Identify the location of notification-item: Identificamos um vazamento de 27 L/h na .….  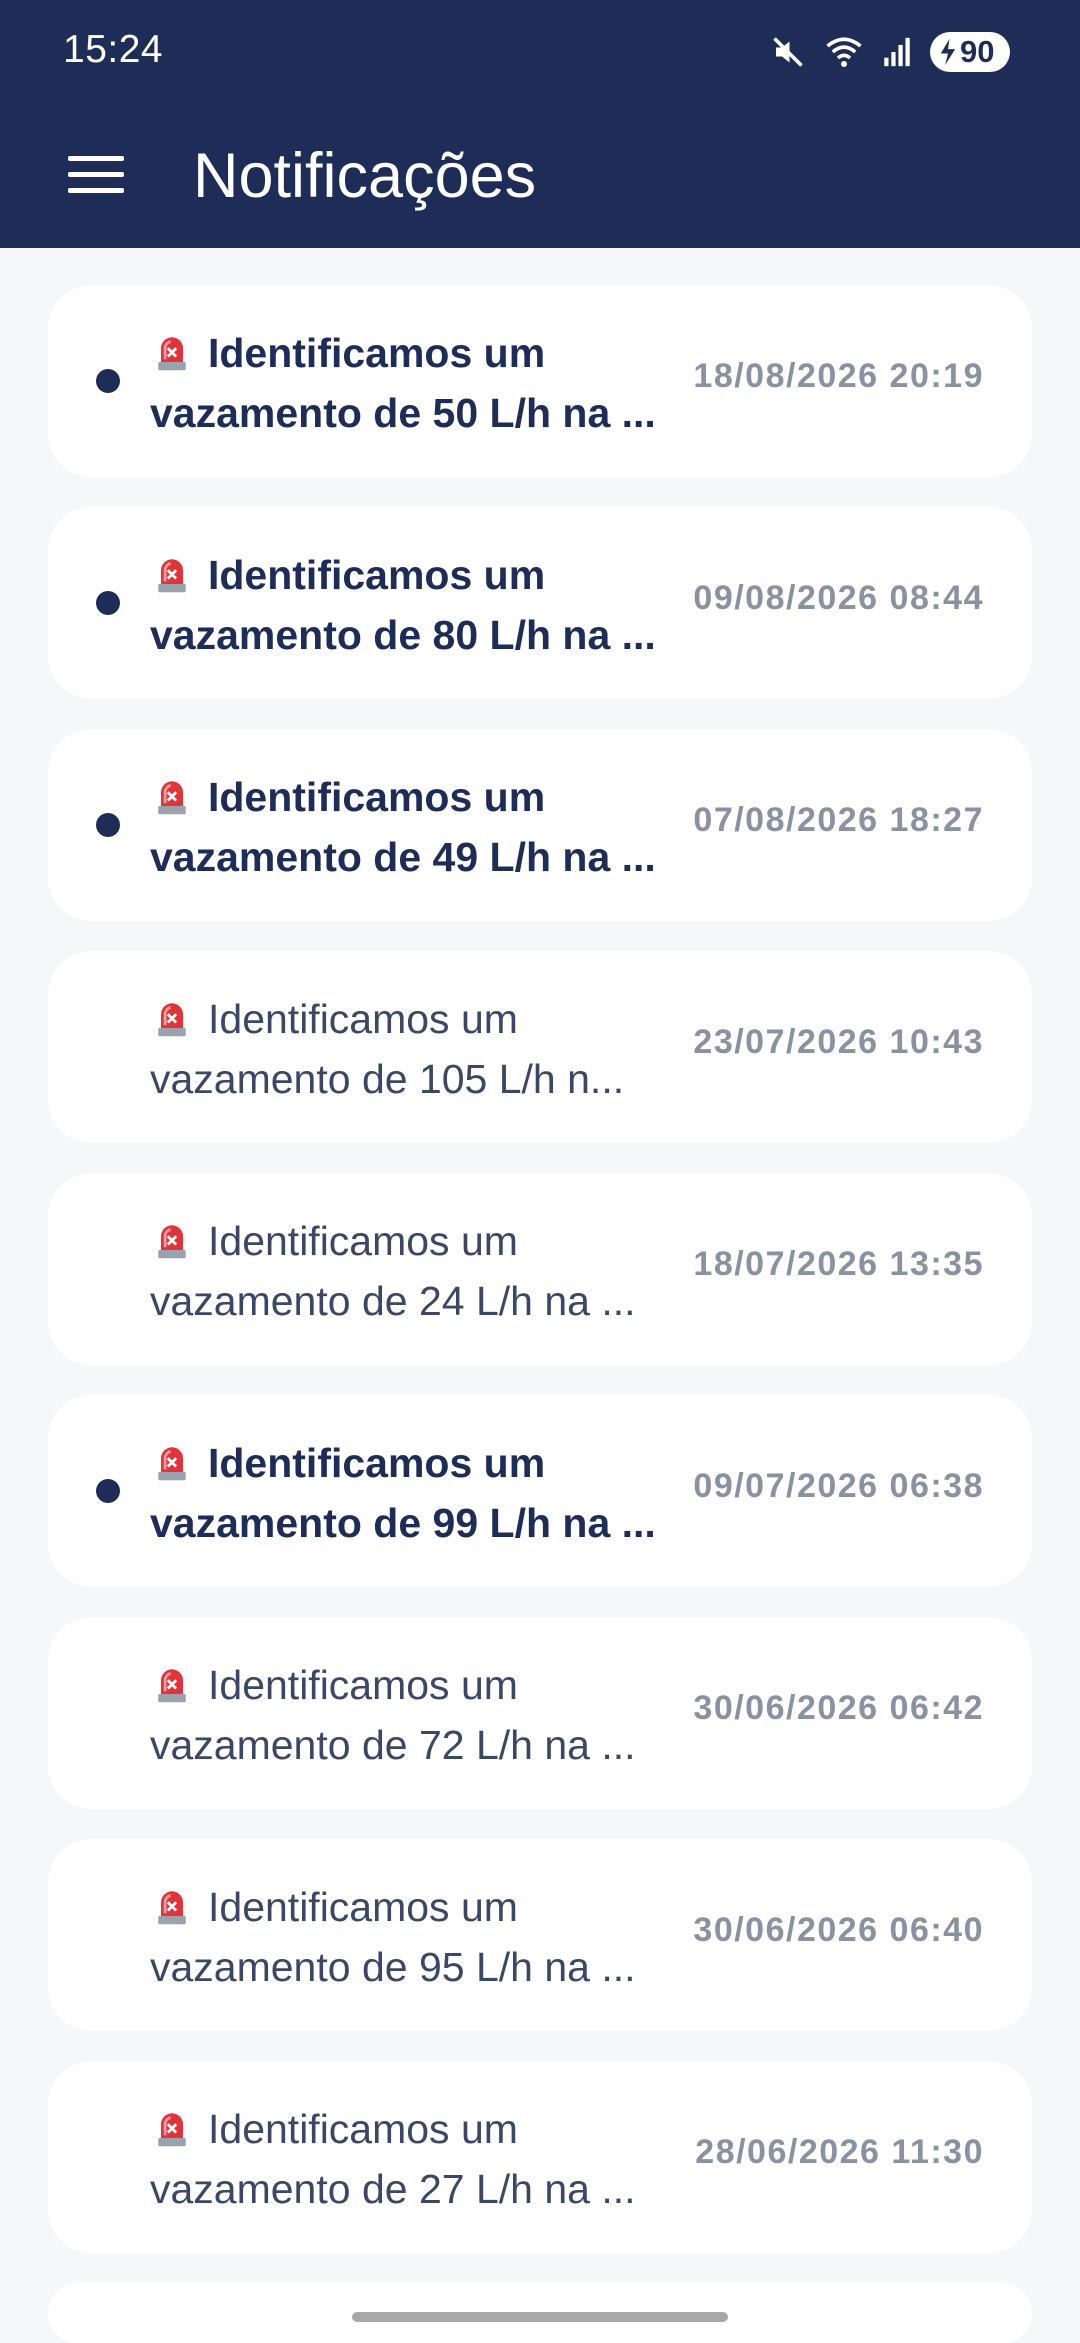
(540, 2157).